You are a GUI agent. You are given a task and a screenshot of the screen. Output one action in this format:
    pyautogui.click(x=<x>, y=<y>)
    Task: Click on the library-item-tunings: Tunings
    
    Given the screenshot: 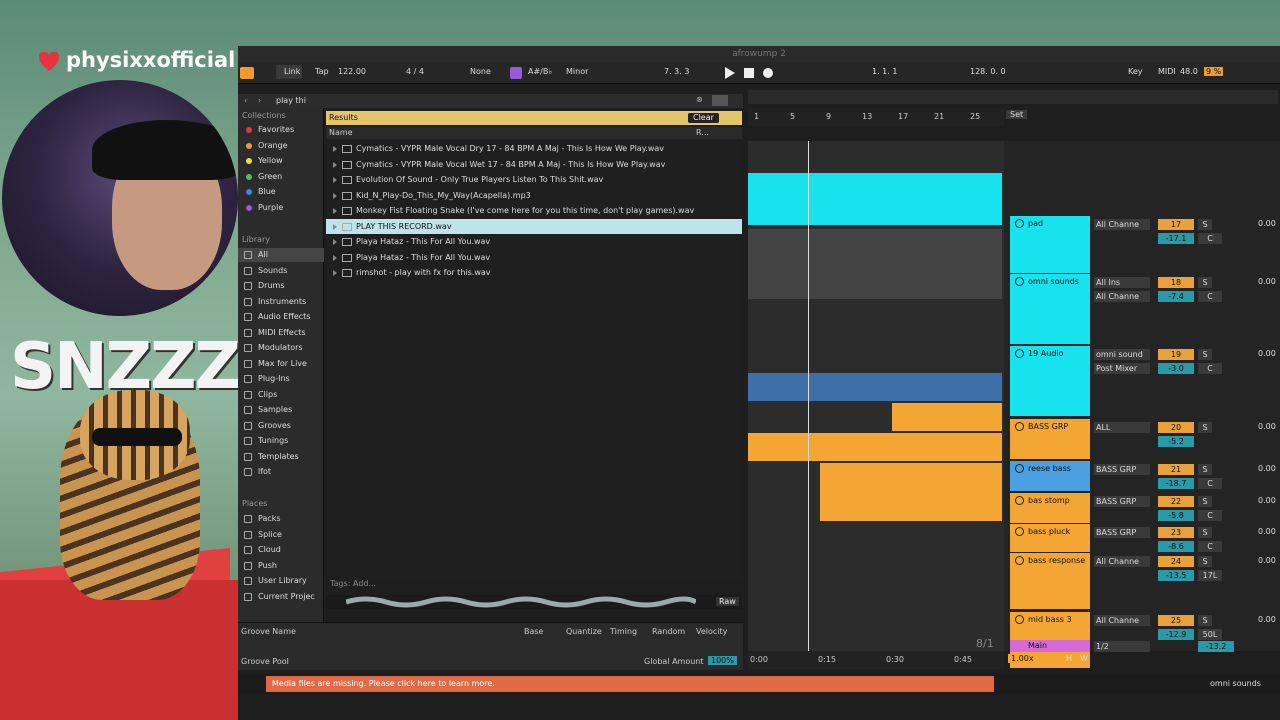 What is the action you would take?
    pyautogui.click(x=281, y=441)
    